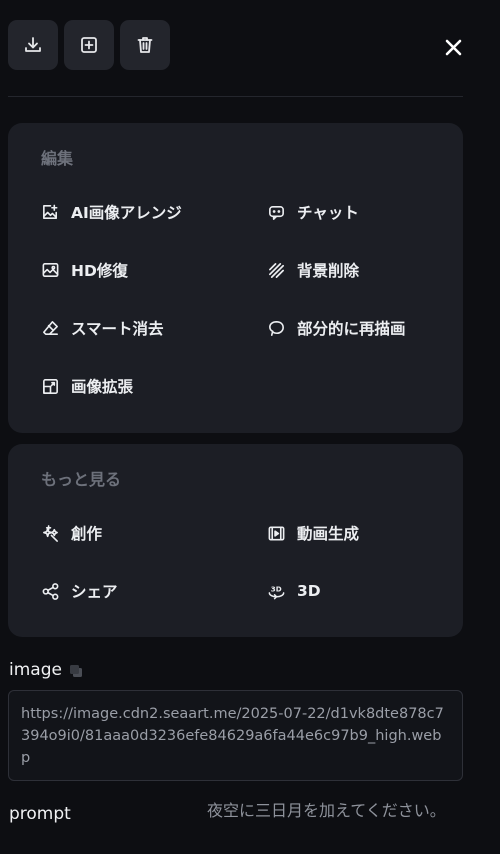  I want to click on expand-image-icon, so click(50, 386).